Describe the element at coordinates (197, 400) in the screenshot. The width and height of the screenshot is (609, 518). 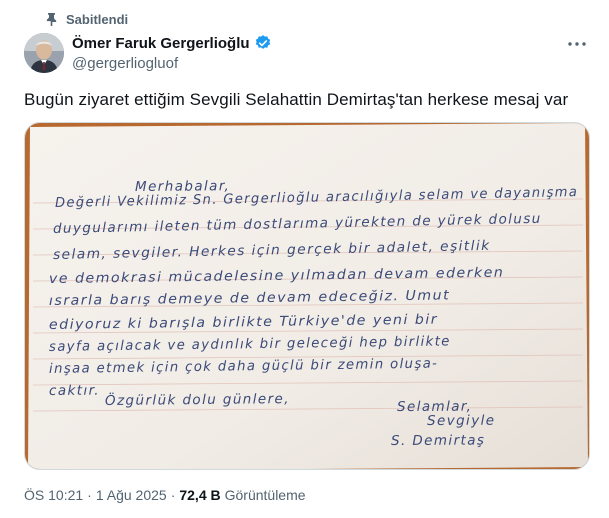
I see `letter-line: Özgürlük dolu günlere,` at that location.